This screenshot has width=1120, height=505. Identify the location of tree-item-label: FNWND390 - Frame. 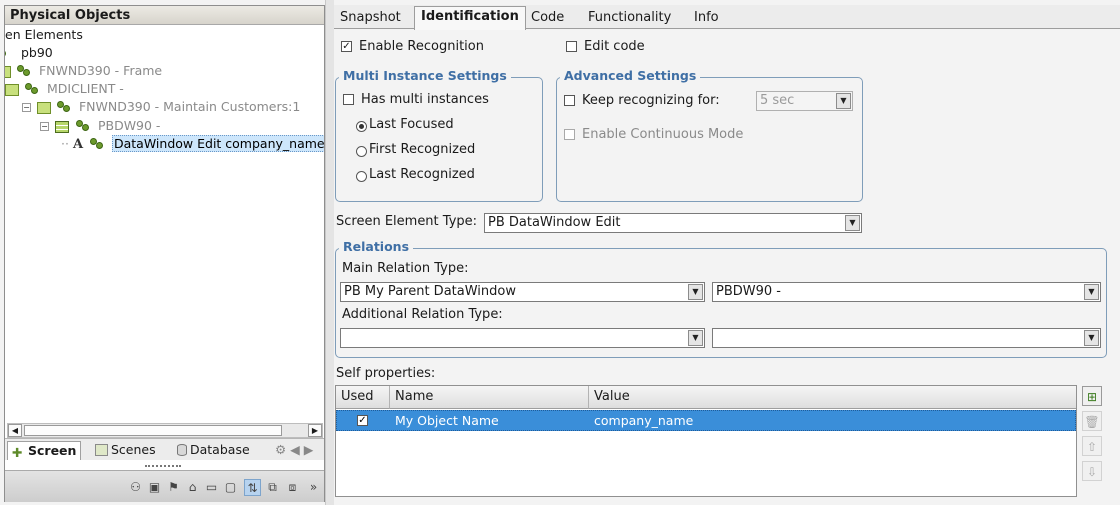
(100, 70).